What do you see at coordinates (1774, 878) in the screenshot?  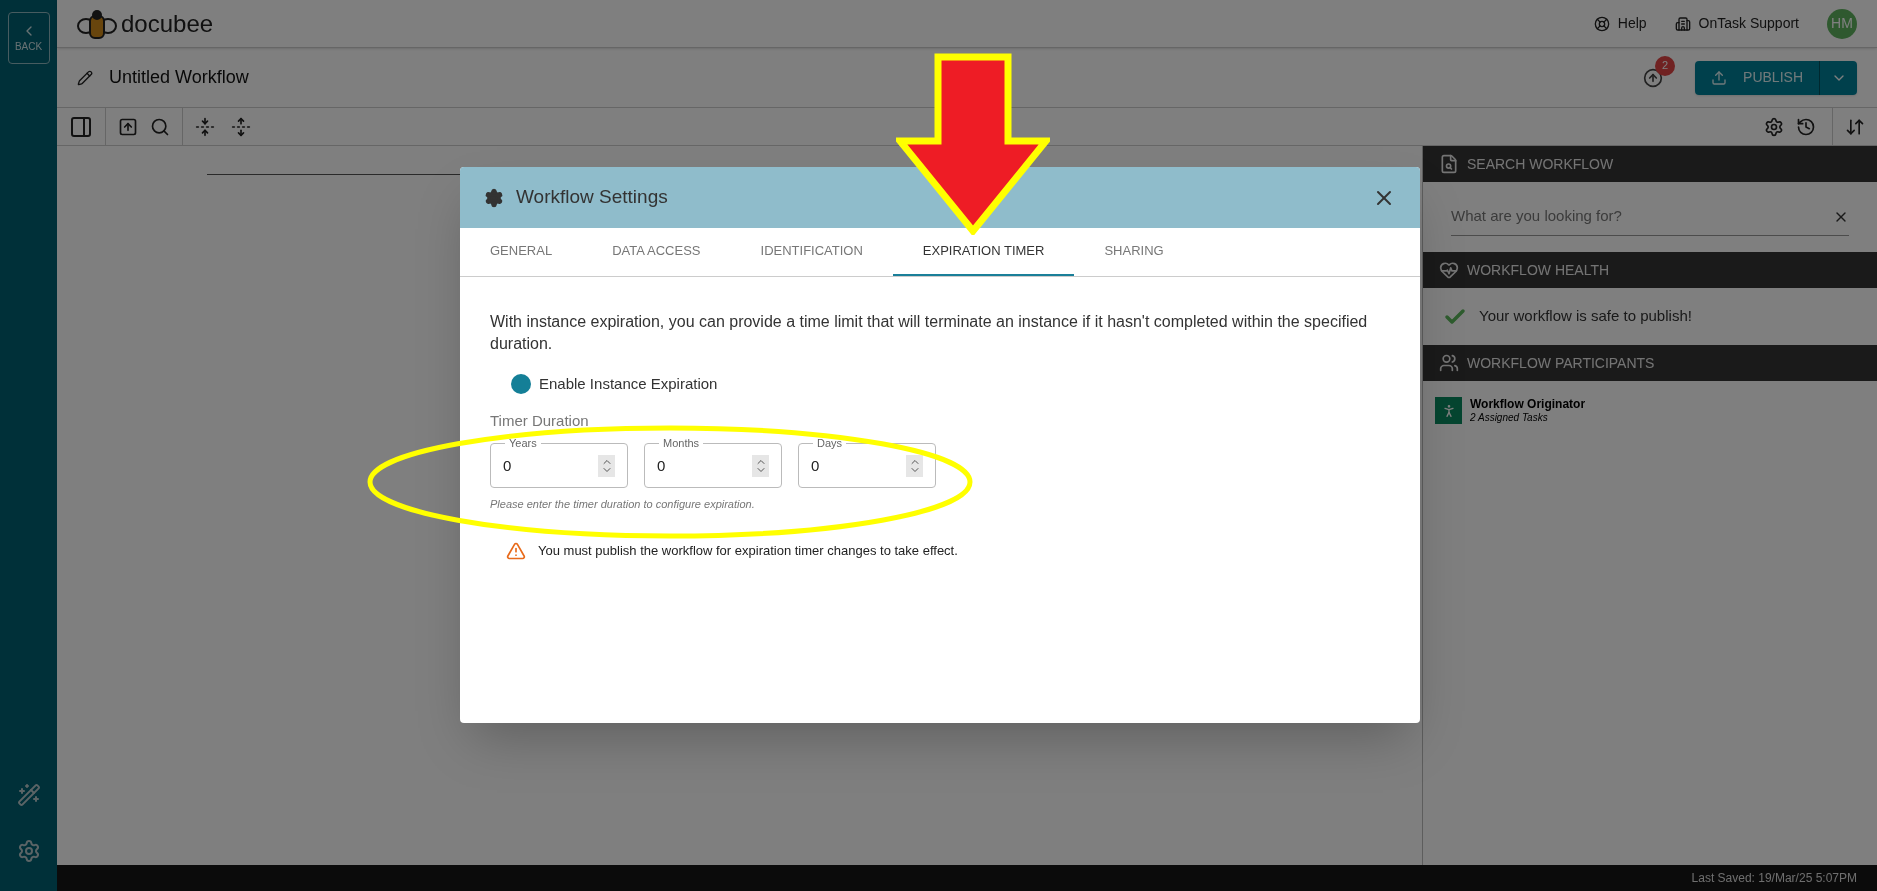 I see `last-saved-text: Last Saved: 19/Mar/25 5:07PM` at bounding box center [1774, 878].